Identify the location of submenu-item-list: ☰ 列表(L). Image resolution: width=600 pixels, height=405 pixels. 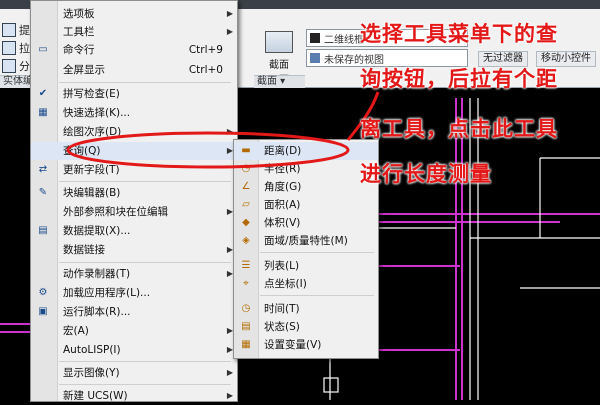
(306, 266).